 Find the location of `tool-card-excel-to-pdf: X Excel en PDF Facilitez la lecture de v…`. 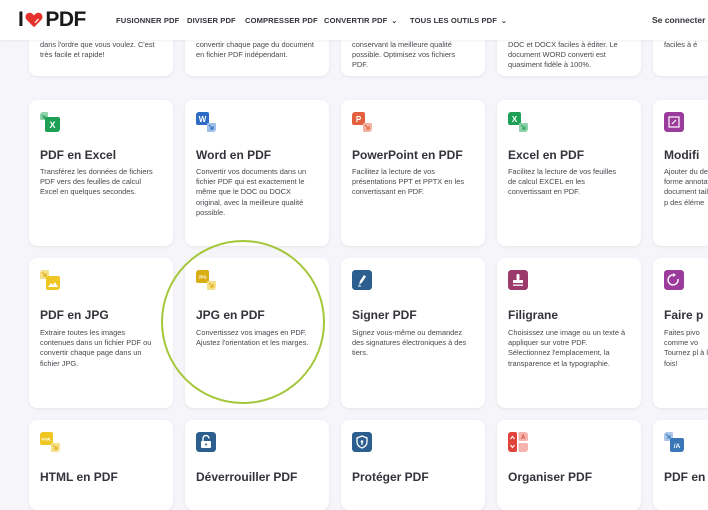

tool-card-excel-to-pdf: X Excel en PDF Facilitez la lecture de v… is located at coordinates (569, 173).